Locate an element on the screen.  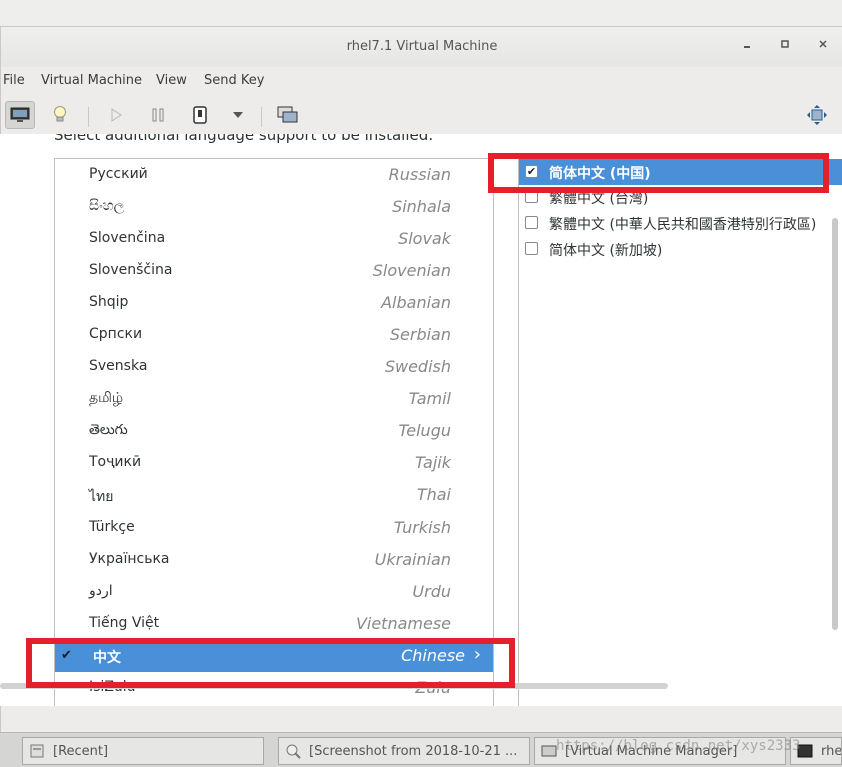
locale-list-scroll-thumb is located at coordinates (835, 424).